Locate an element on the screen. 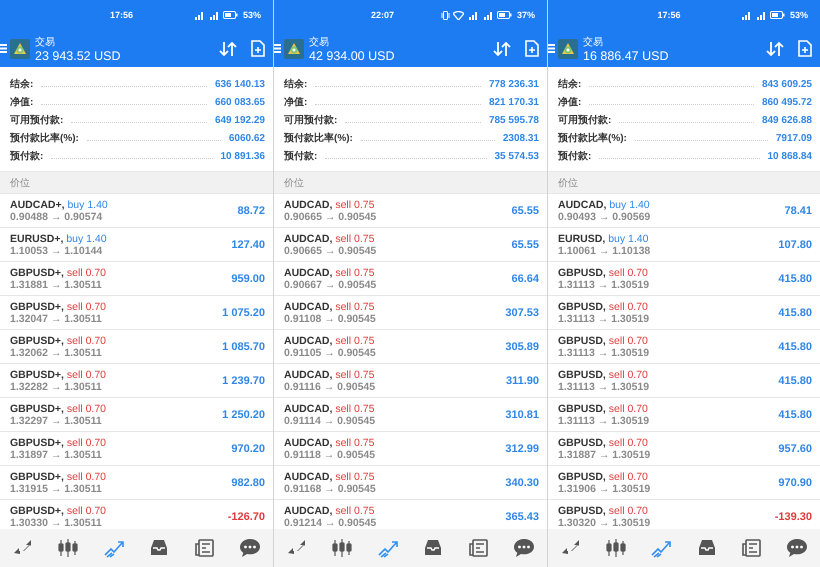  profit-value: -139.30 is located at coordinates (793, 516).